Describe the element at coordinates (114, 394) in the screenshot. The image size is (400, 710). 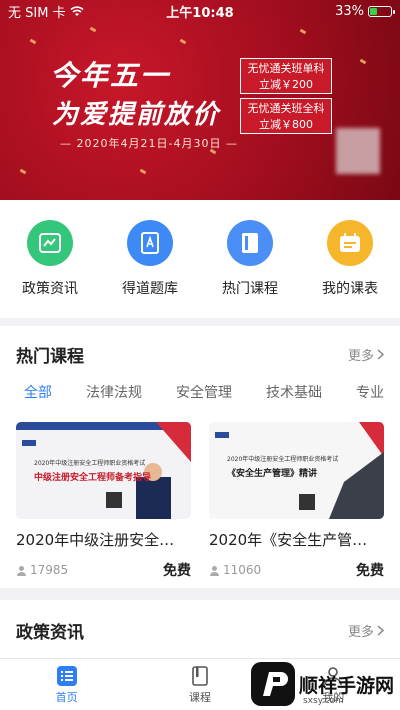
I see `tab-laws: 法律法规` at that location.